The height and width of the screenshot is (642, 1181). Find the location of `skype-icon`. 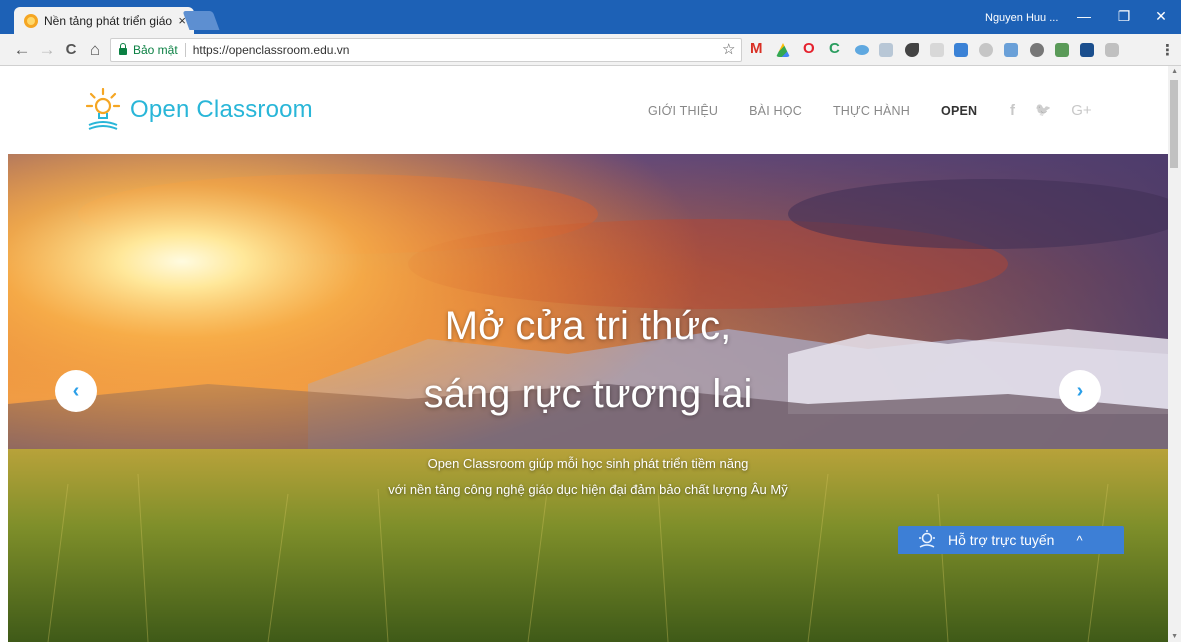

skype-icon is located at coordinates (1112, 50).